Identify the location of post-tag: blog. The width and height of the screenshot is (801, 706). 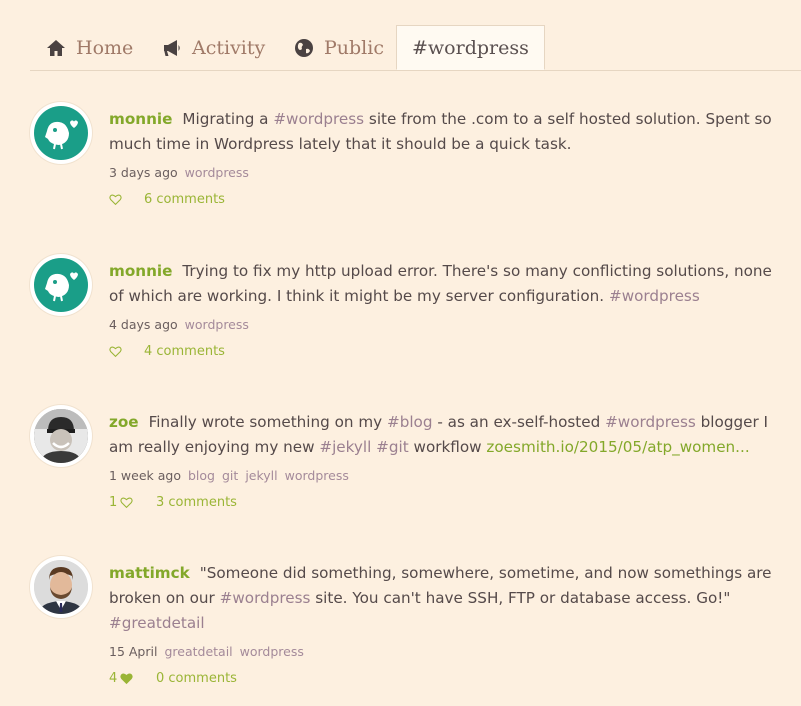
(201, 475).